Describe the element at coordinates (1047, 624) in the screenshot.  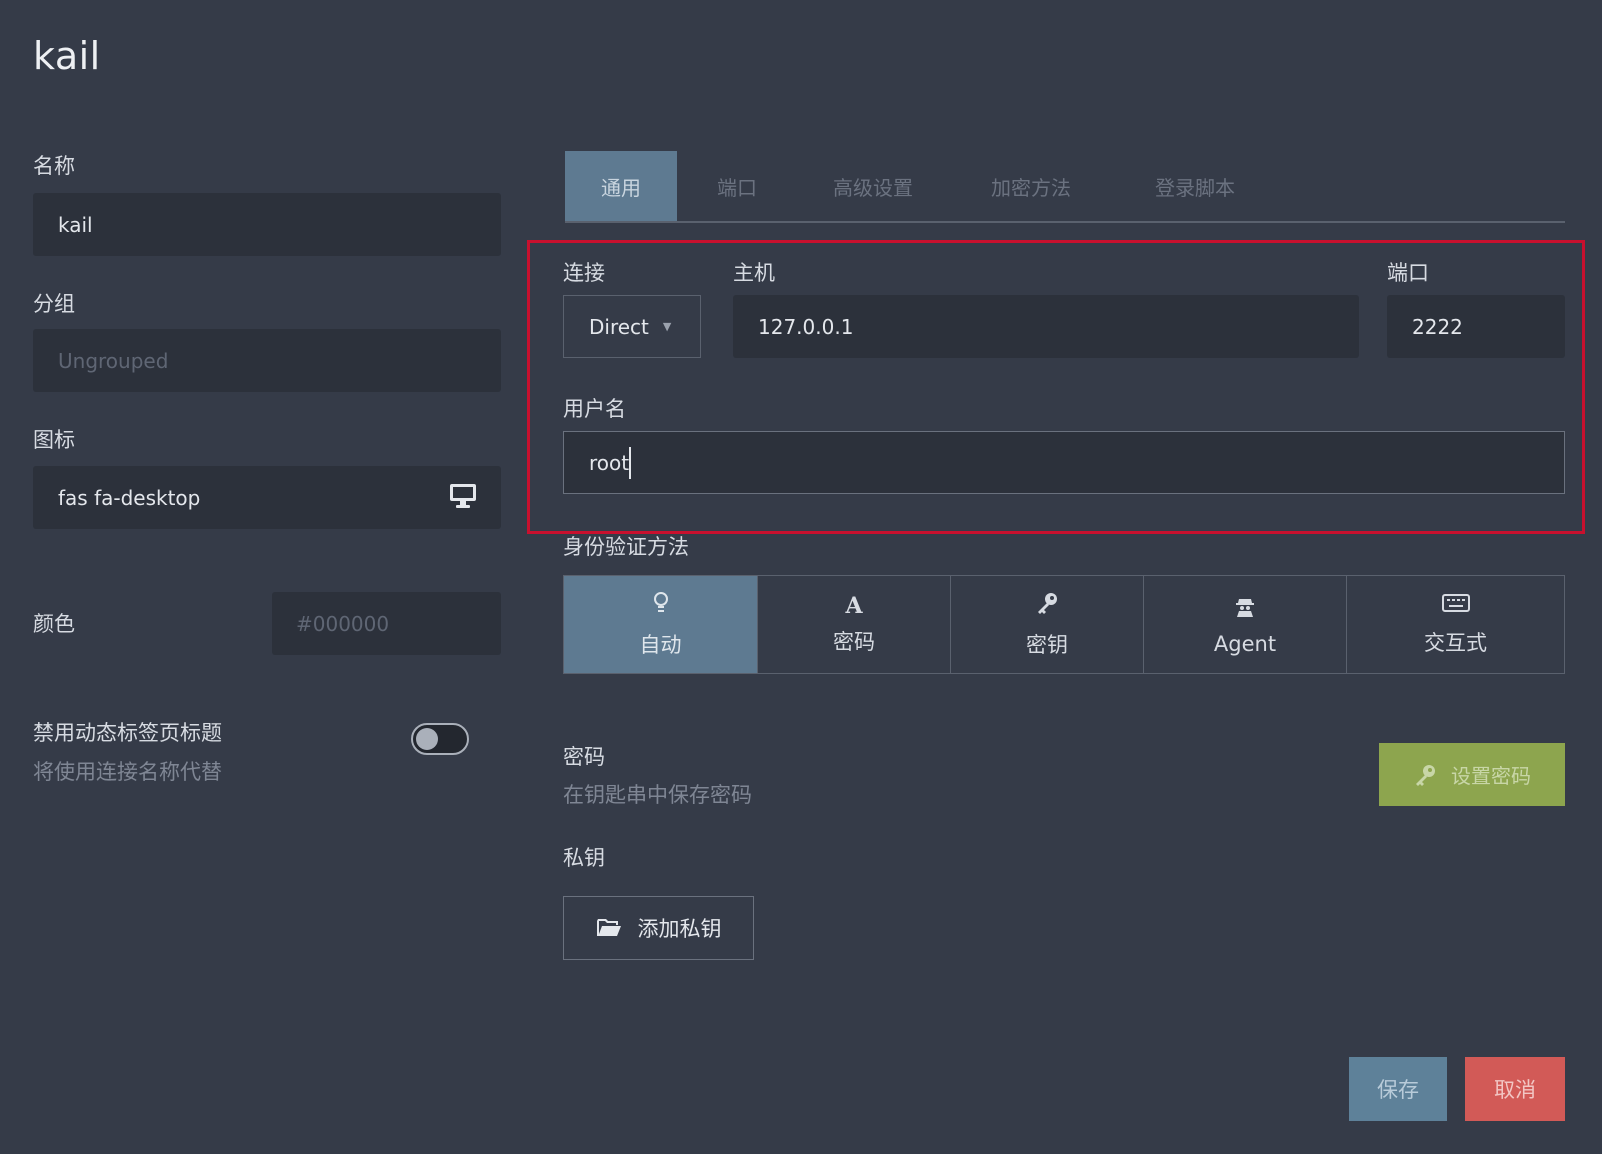
I see `auth-key-button: 密钥` at that location.